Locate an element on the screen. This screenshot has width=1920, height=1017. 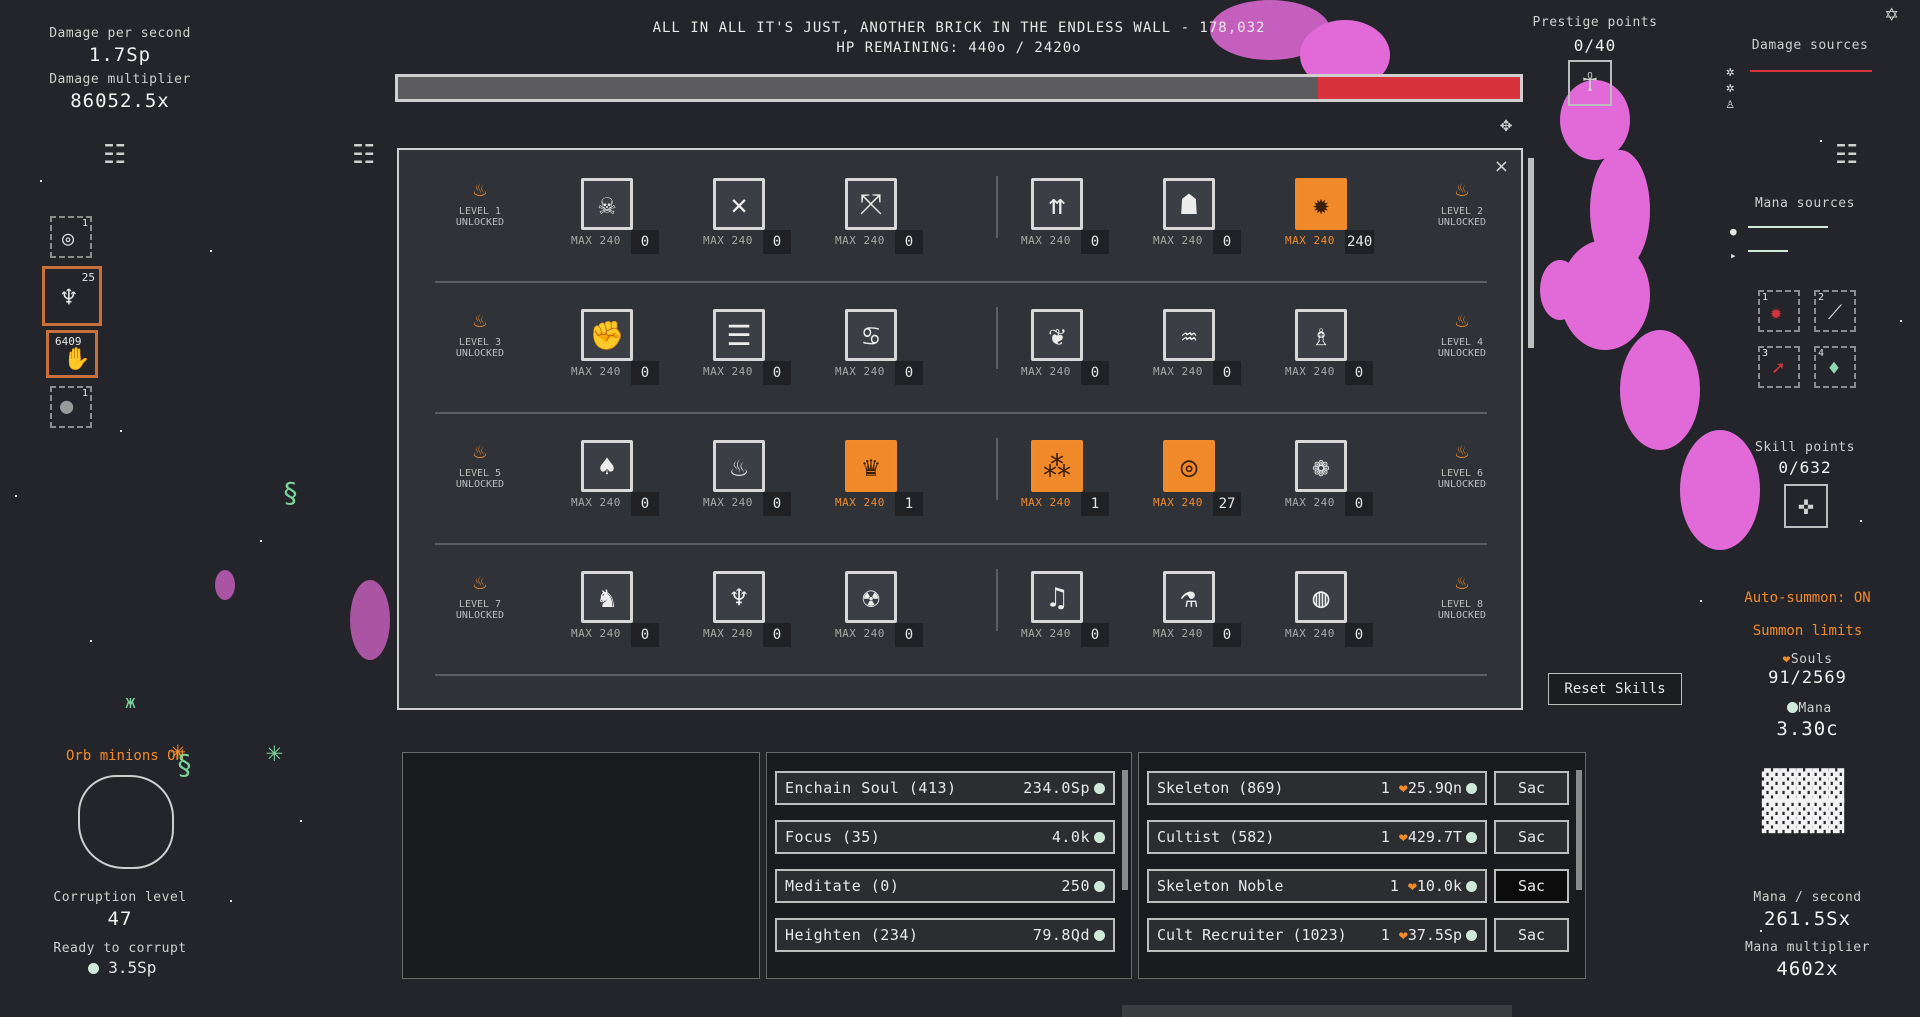
target-icon: ◎ is located at coordinates (68, 238).